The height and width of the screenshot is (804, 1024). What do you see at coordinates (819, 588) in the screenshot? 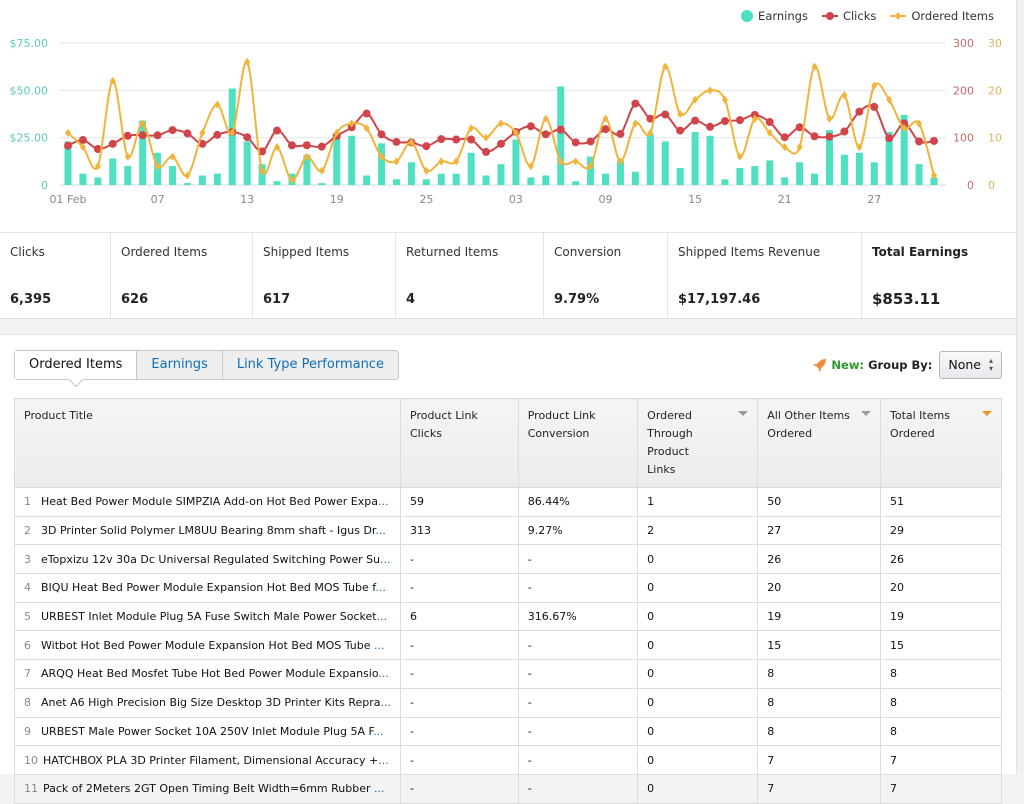
I see `all-other-items-cell: 20` at bounding box center [819, 588].